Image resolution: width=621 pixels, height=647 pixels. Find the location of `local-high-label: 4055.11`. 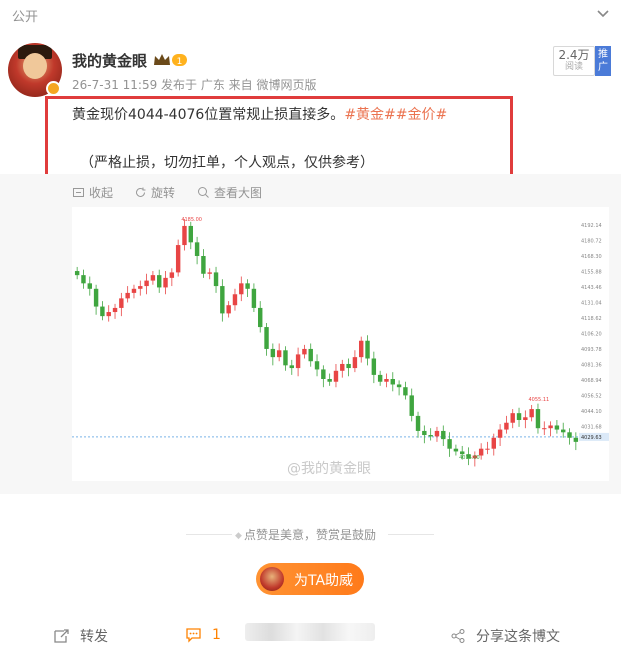

local-high-label: 4055.11 is located at coordinates (539, 400).